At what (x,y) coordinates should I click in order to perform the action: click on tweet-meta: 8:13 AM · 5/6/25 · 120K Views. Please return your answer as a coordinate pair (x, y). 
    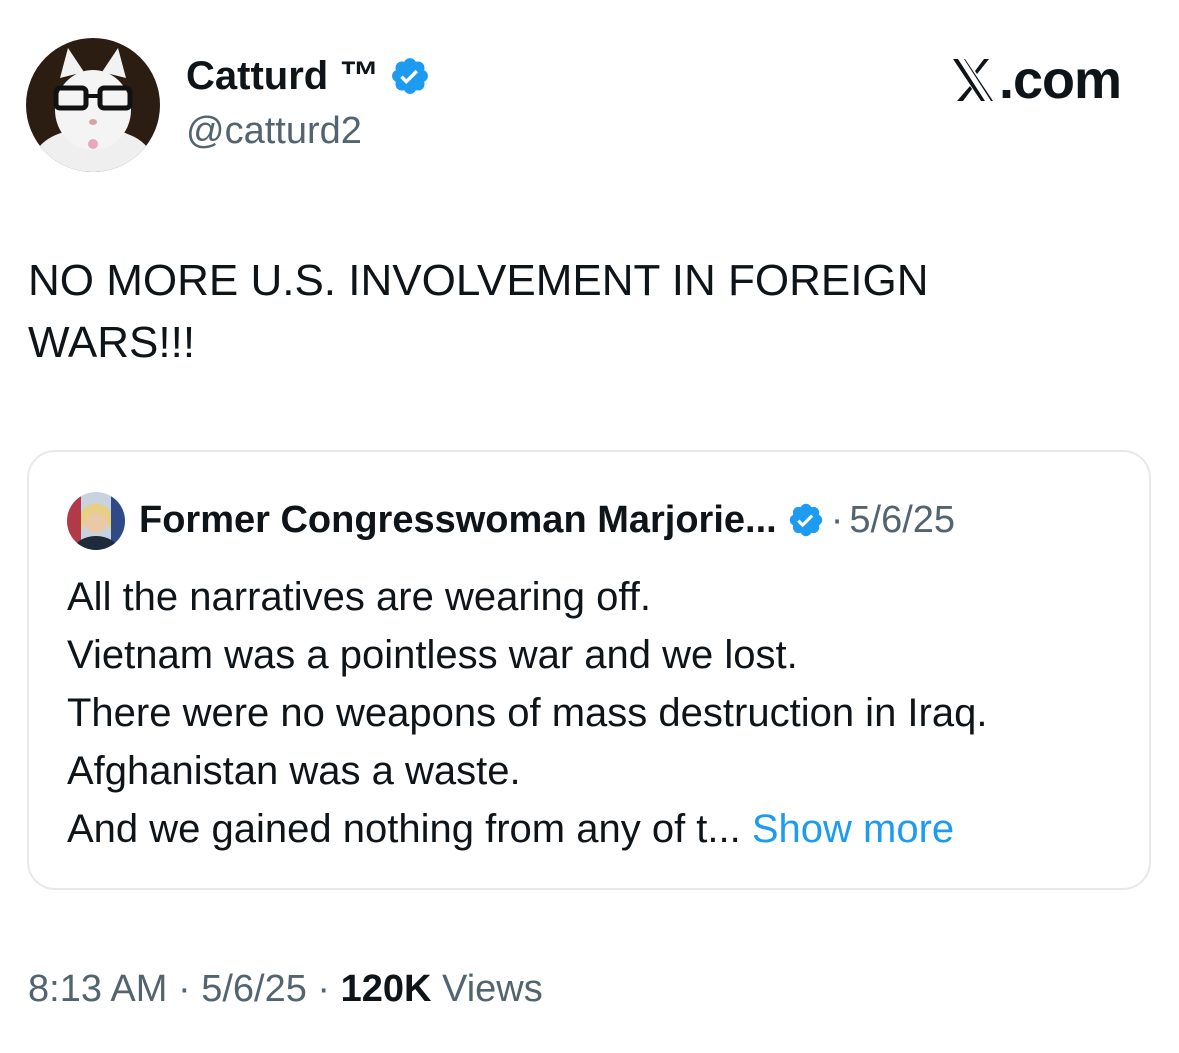
    Looking at the image, I should click on (285, 989).